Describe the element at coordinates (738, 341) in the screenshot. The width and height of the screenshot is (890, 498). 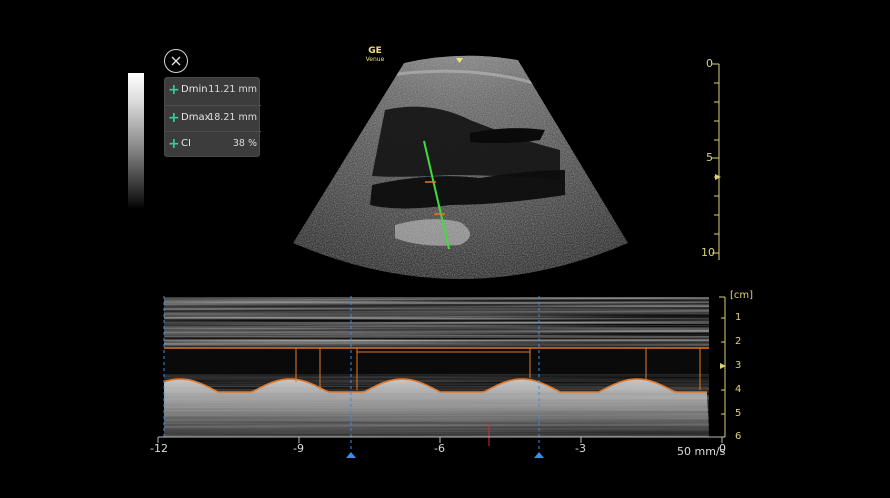
I see `mmode-depth-label: 2` at that location.